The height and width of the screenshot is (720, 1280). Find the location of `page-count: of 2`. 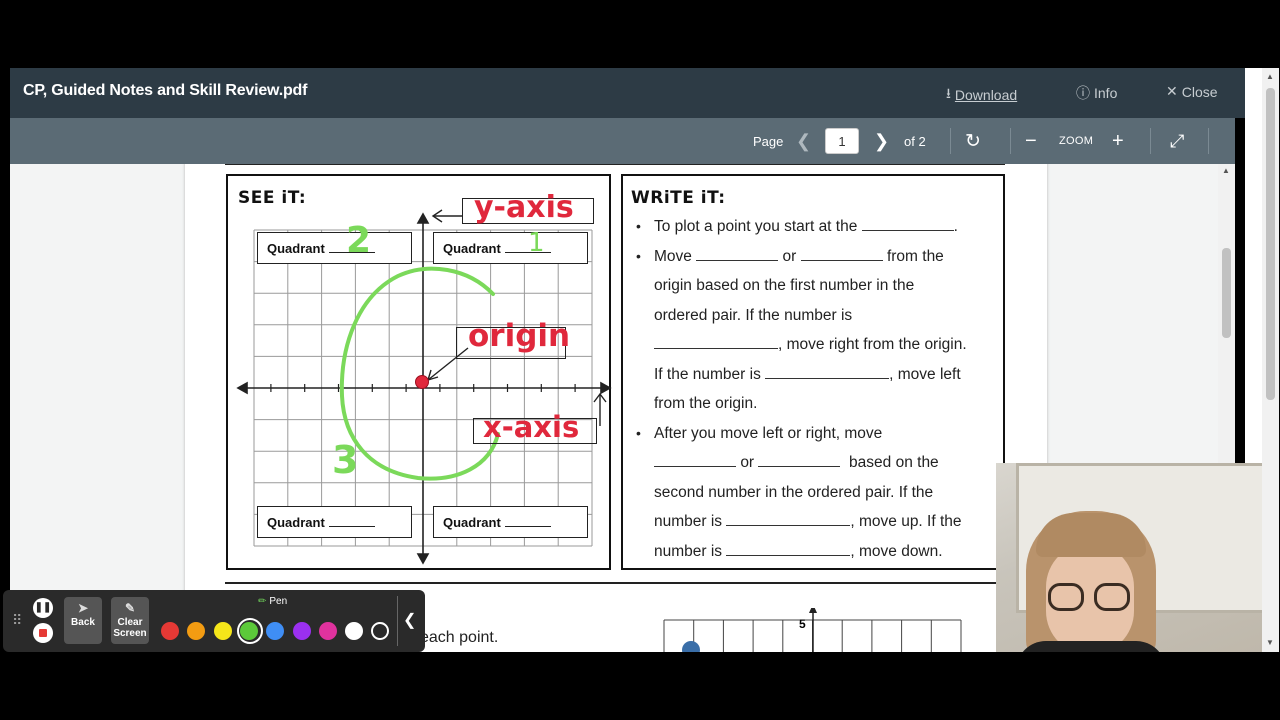

page-count: of 2 is located at coordinates (915, 141).